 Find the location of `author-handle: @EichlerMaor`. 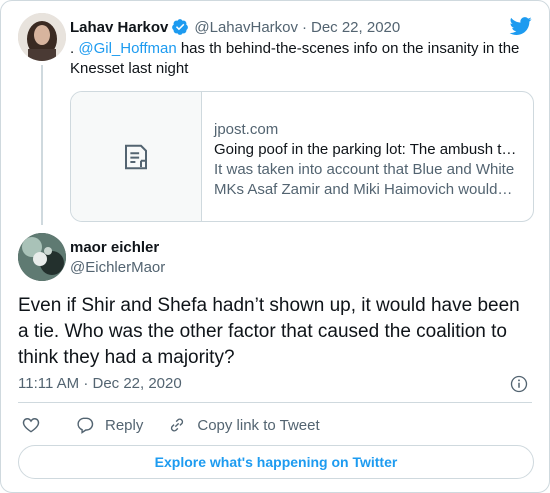

author-handle: @EichlerMaor is located at coordinates (117, 267).